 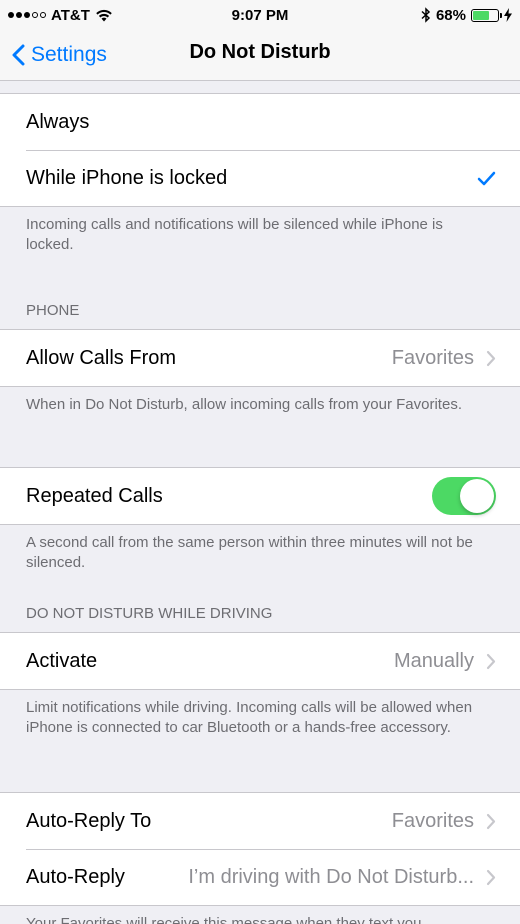 What do you see at coordinates (260, 821) in the screenshot?
I see `auto-reply-to-row: Auto-Reply To Favorites` at bounding box center [260, 821].